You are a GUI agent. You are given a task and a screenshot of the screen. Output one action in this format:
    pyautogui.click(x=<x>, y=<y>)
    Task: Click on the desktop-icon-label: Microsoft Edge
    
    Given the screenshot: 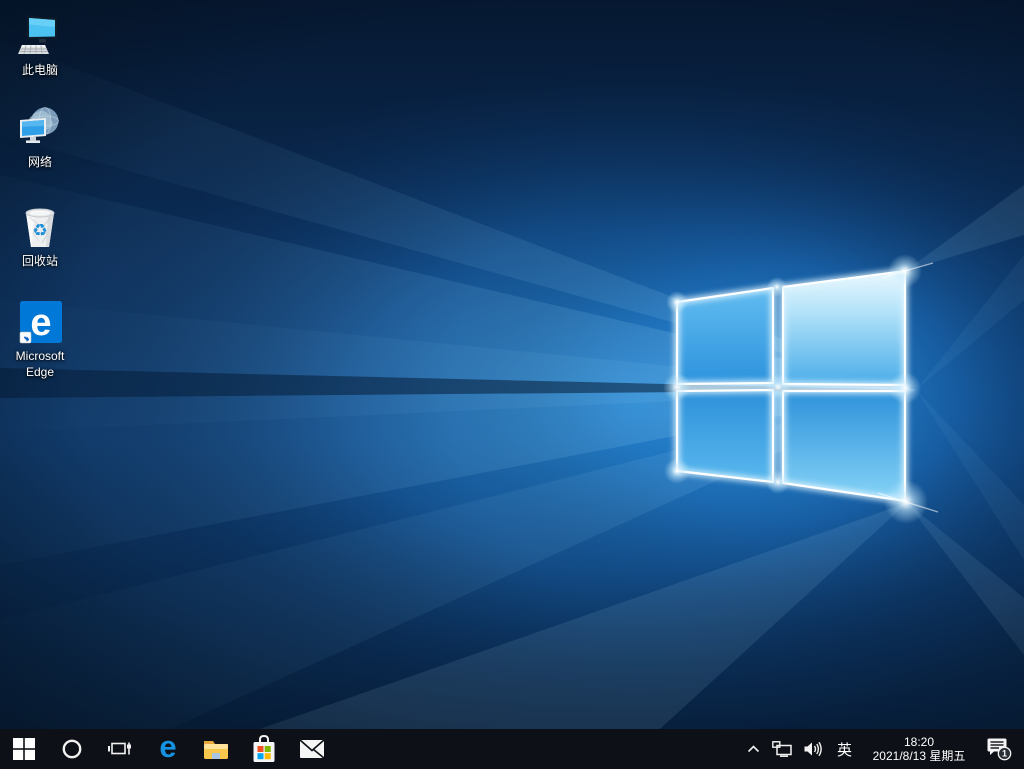 What is the action you would take?
    pyautogui.click(x=40, y=364)
    